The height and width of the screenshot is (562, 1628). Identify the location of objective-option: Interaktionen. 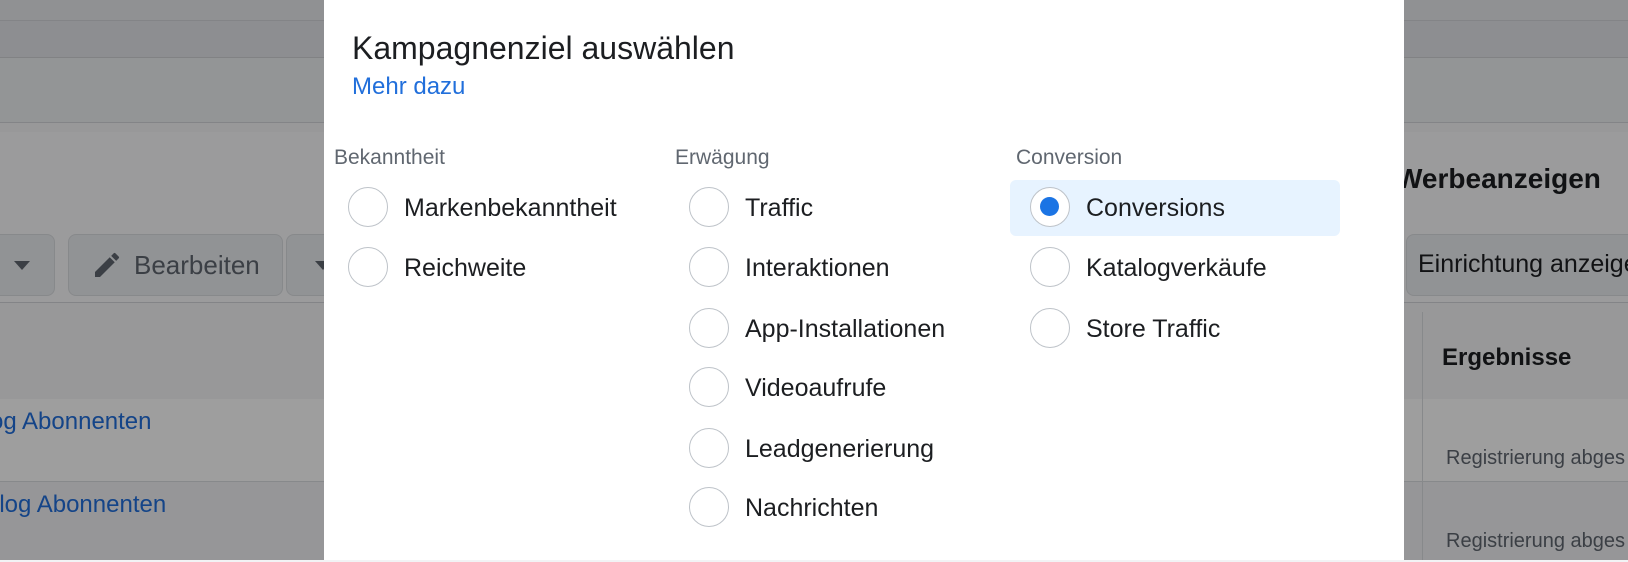
(834, 268).